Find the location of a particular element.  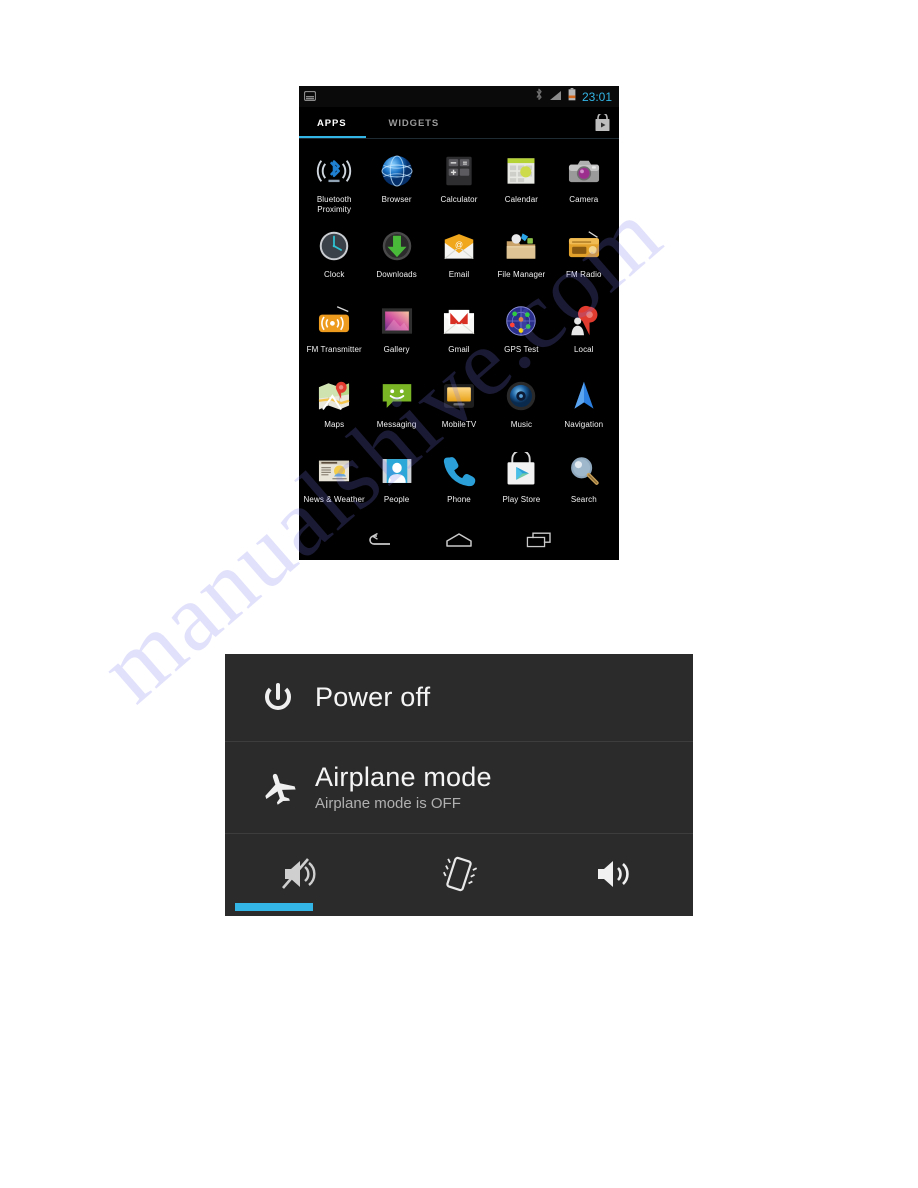

app-item: Downloads is located at coordinates (396, 259).